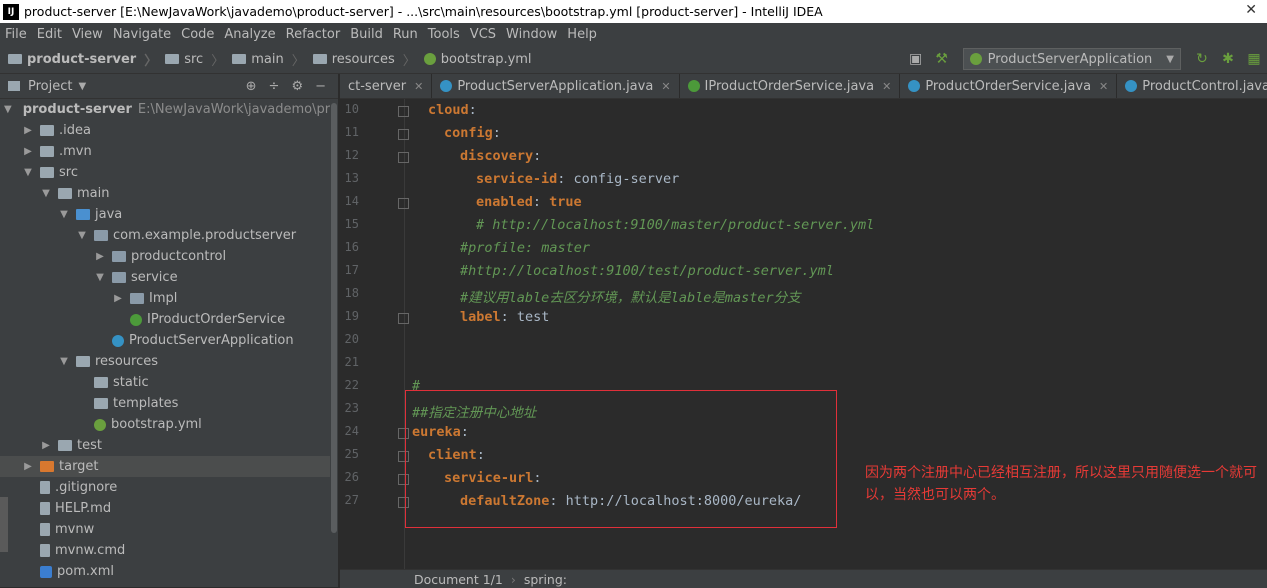  Describe the element at coordinates (334, 343) in the screenshot. I see `project-scrollbar` at that location.